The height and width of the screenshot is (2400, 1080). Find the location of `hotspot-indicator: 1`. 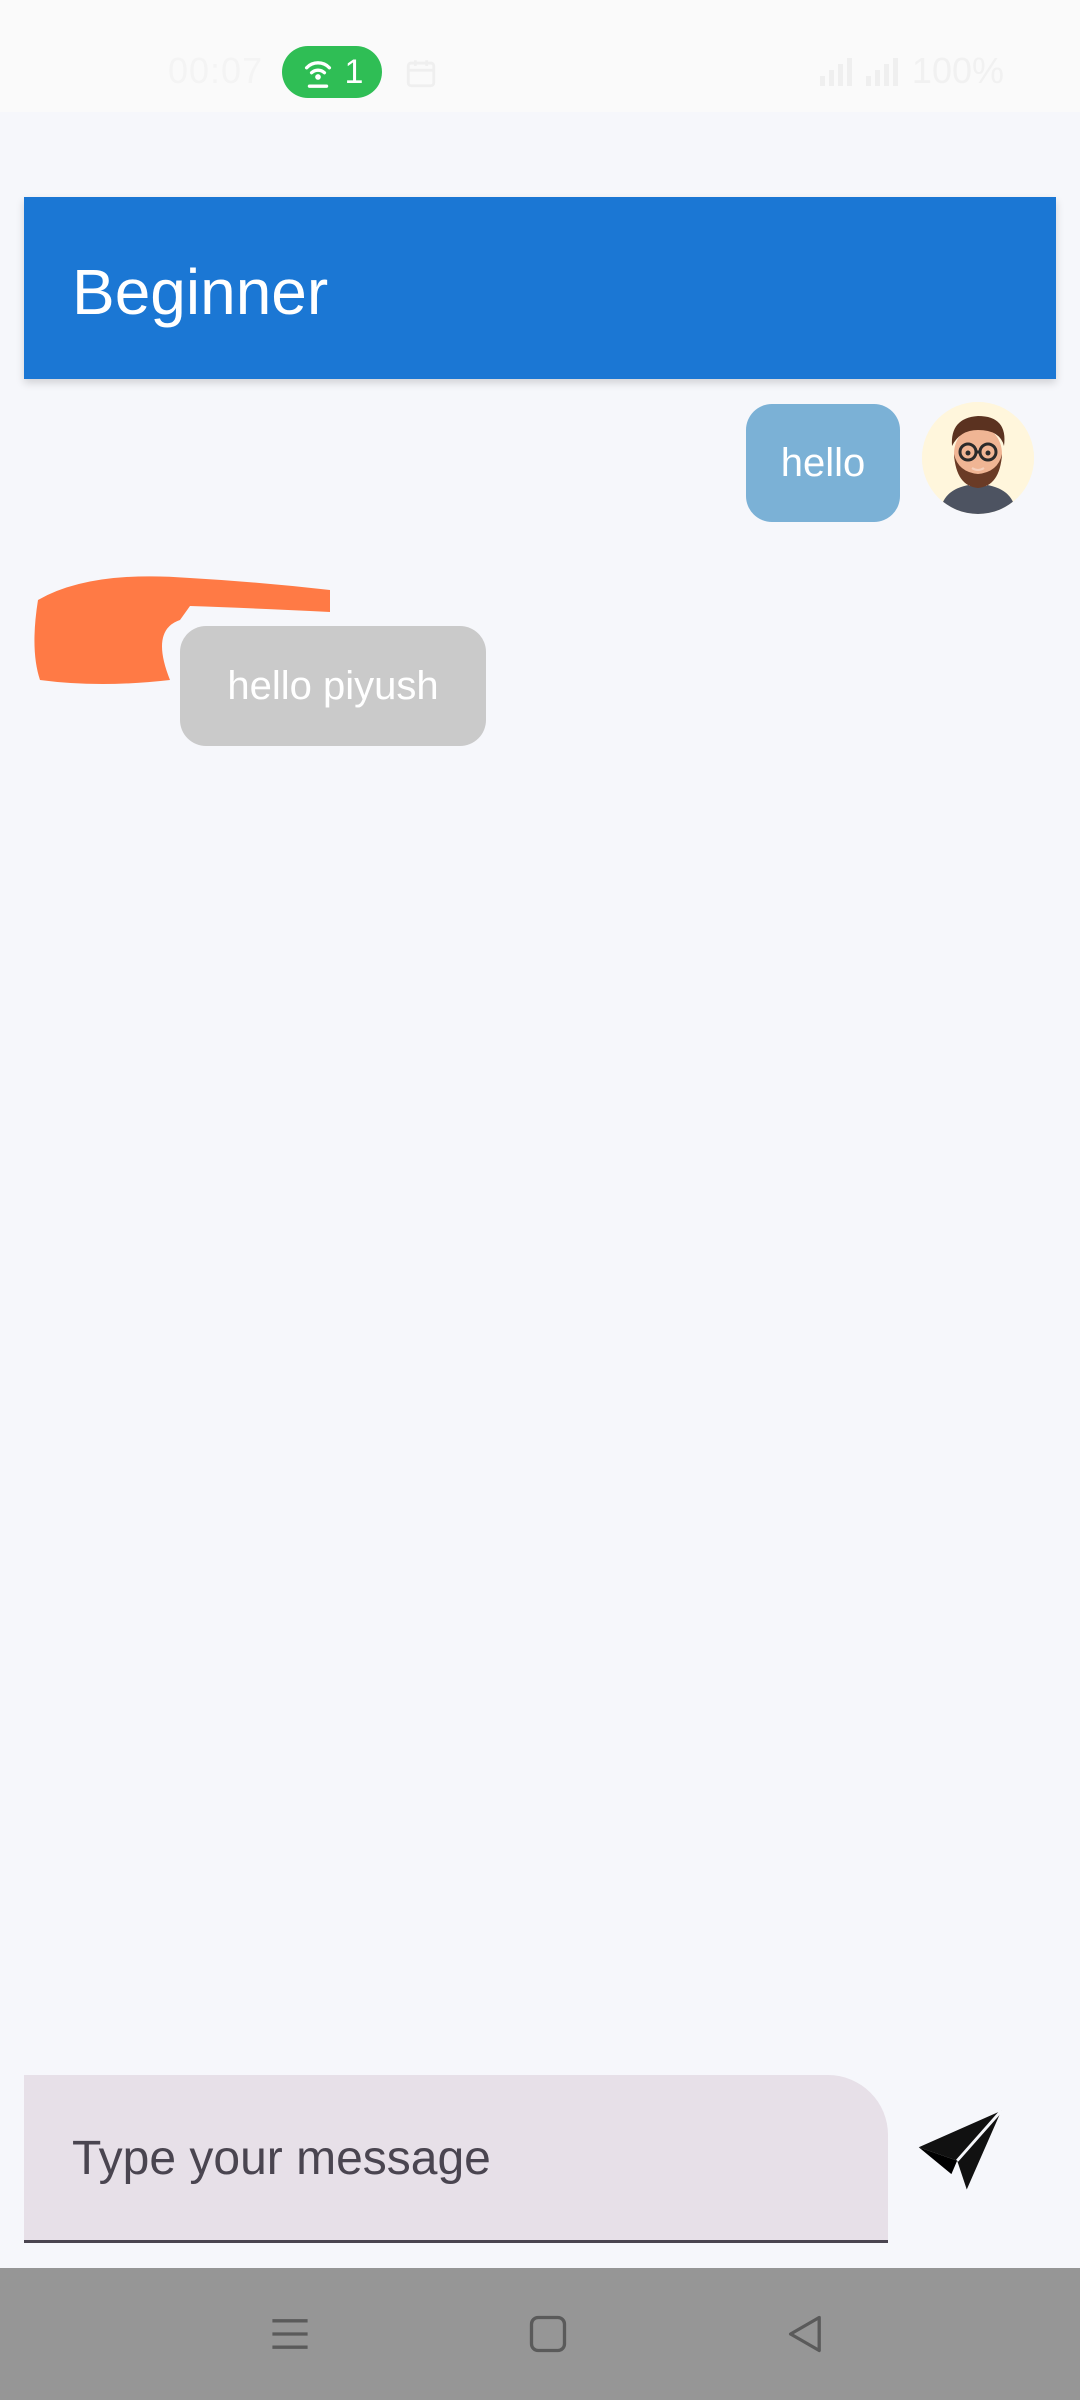

hotspot-indicator: 1 is located at coordinates (332, 72).